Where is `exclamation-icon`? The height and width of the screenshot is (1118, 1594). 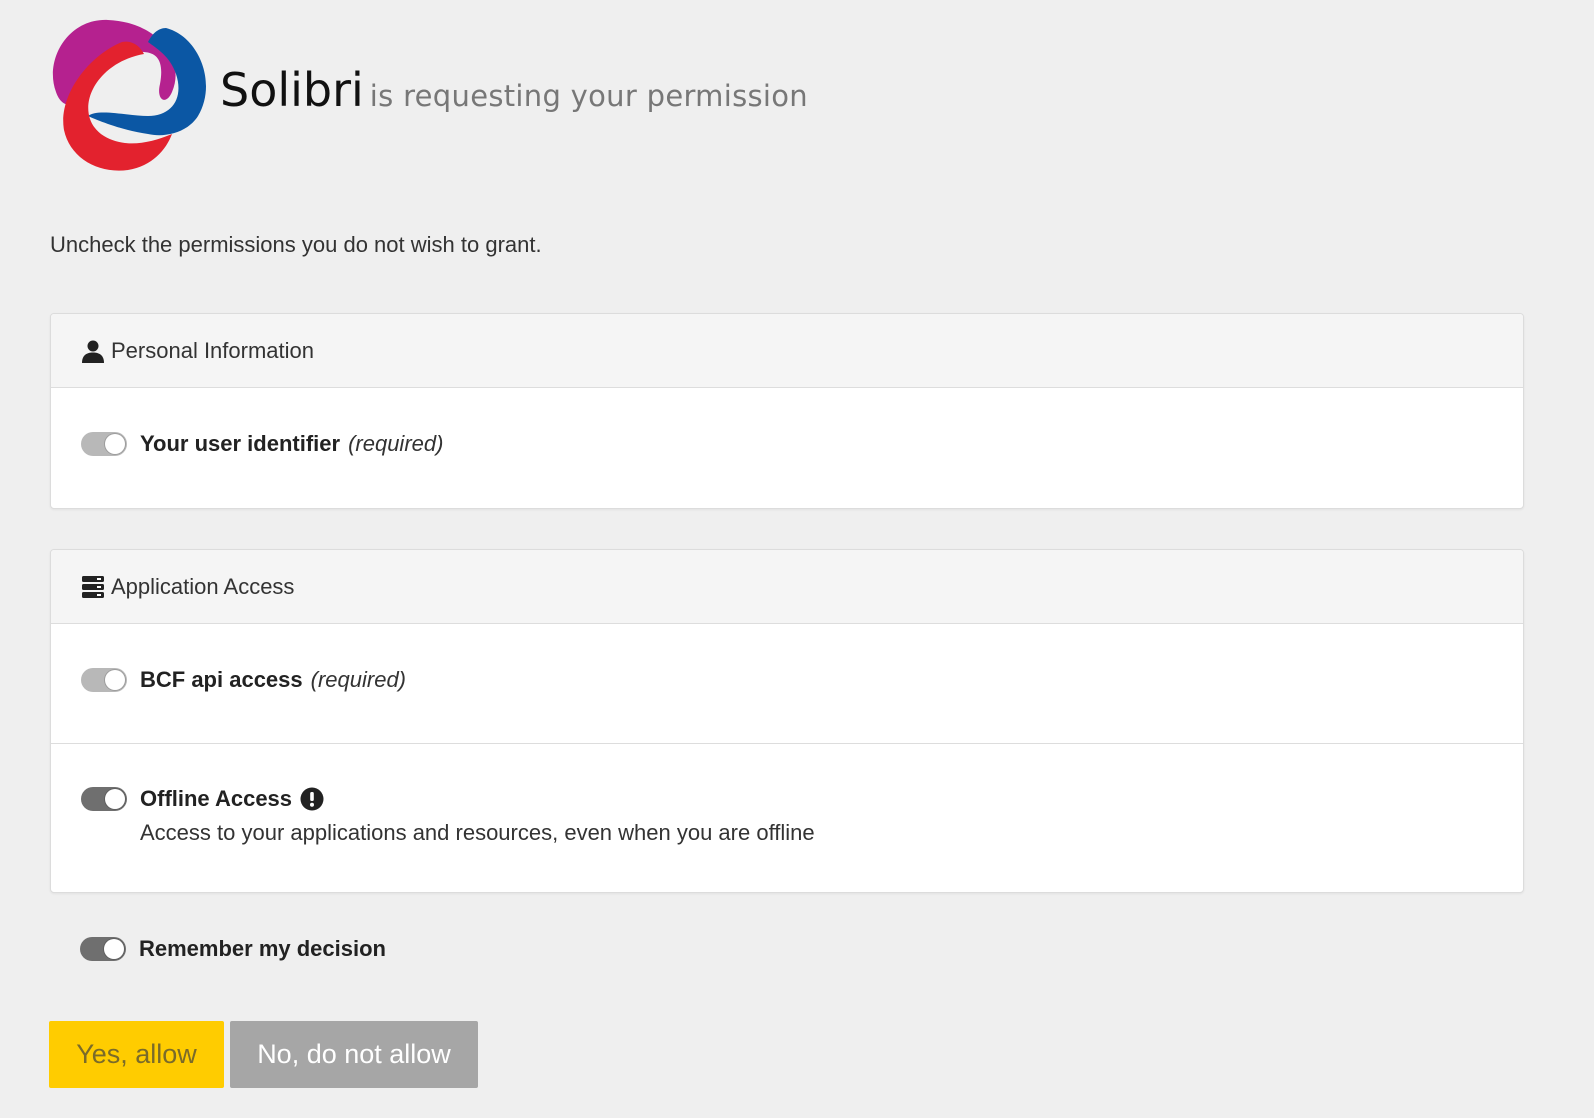
exclamation-icon is located at coordinates (312, 799).